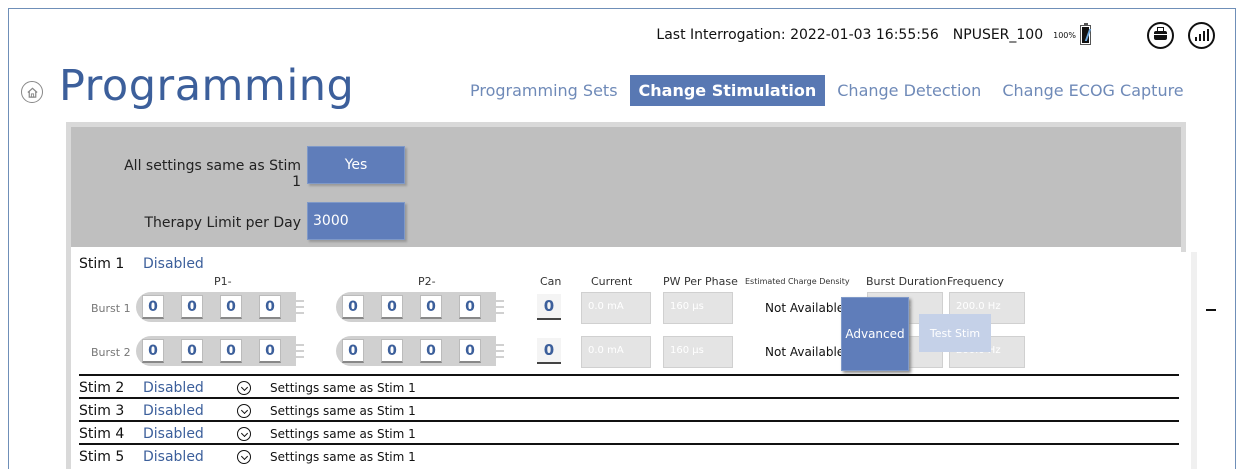 This screenshot has width=1248, height=469. I want to click on stim1-name: Stim 1, so click(102, 264).